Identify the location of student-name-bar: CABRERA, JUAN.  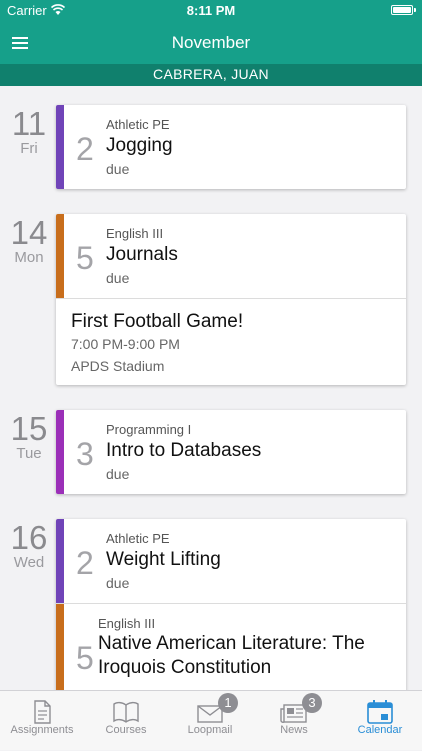
(211, 75).